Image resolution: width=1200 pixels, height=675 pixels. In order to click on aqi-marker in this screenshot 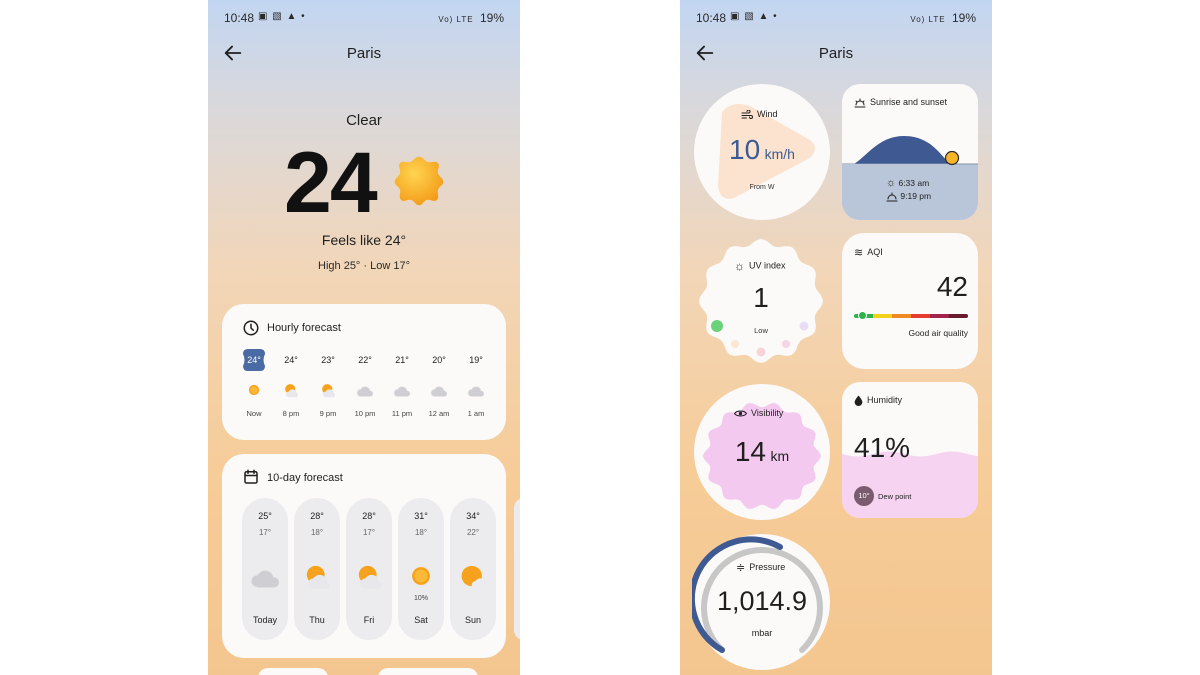, I will do `click(862, 315)`.